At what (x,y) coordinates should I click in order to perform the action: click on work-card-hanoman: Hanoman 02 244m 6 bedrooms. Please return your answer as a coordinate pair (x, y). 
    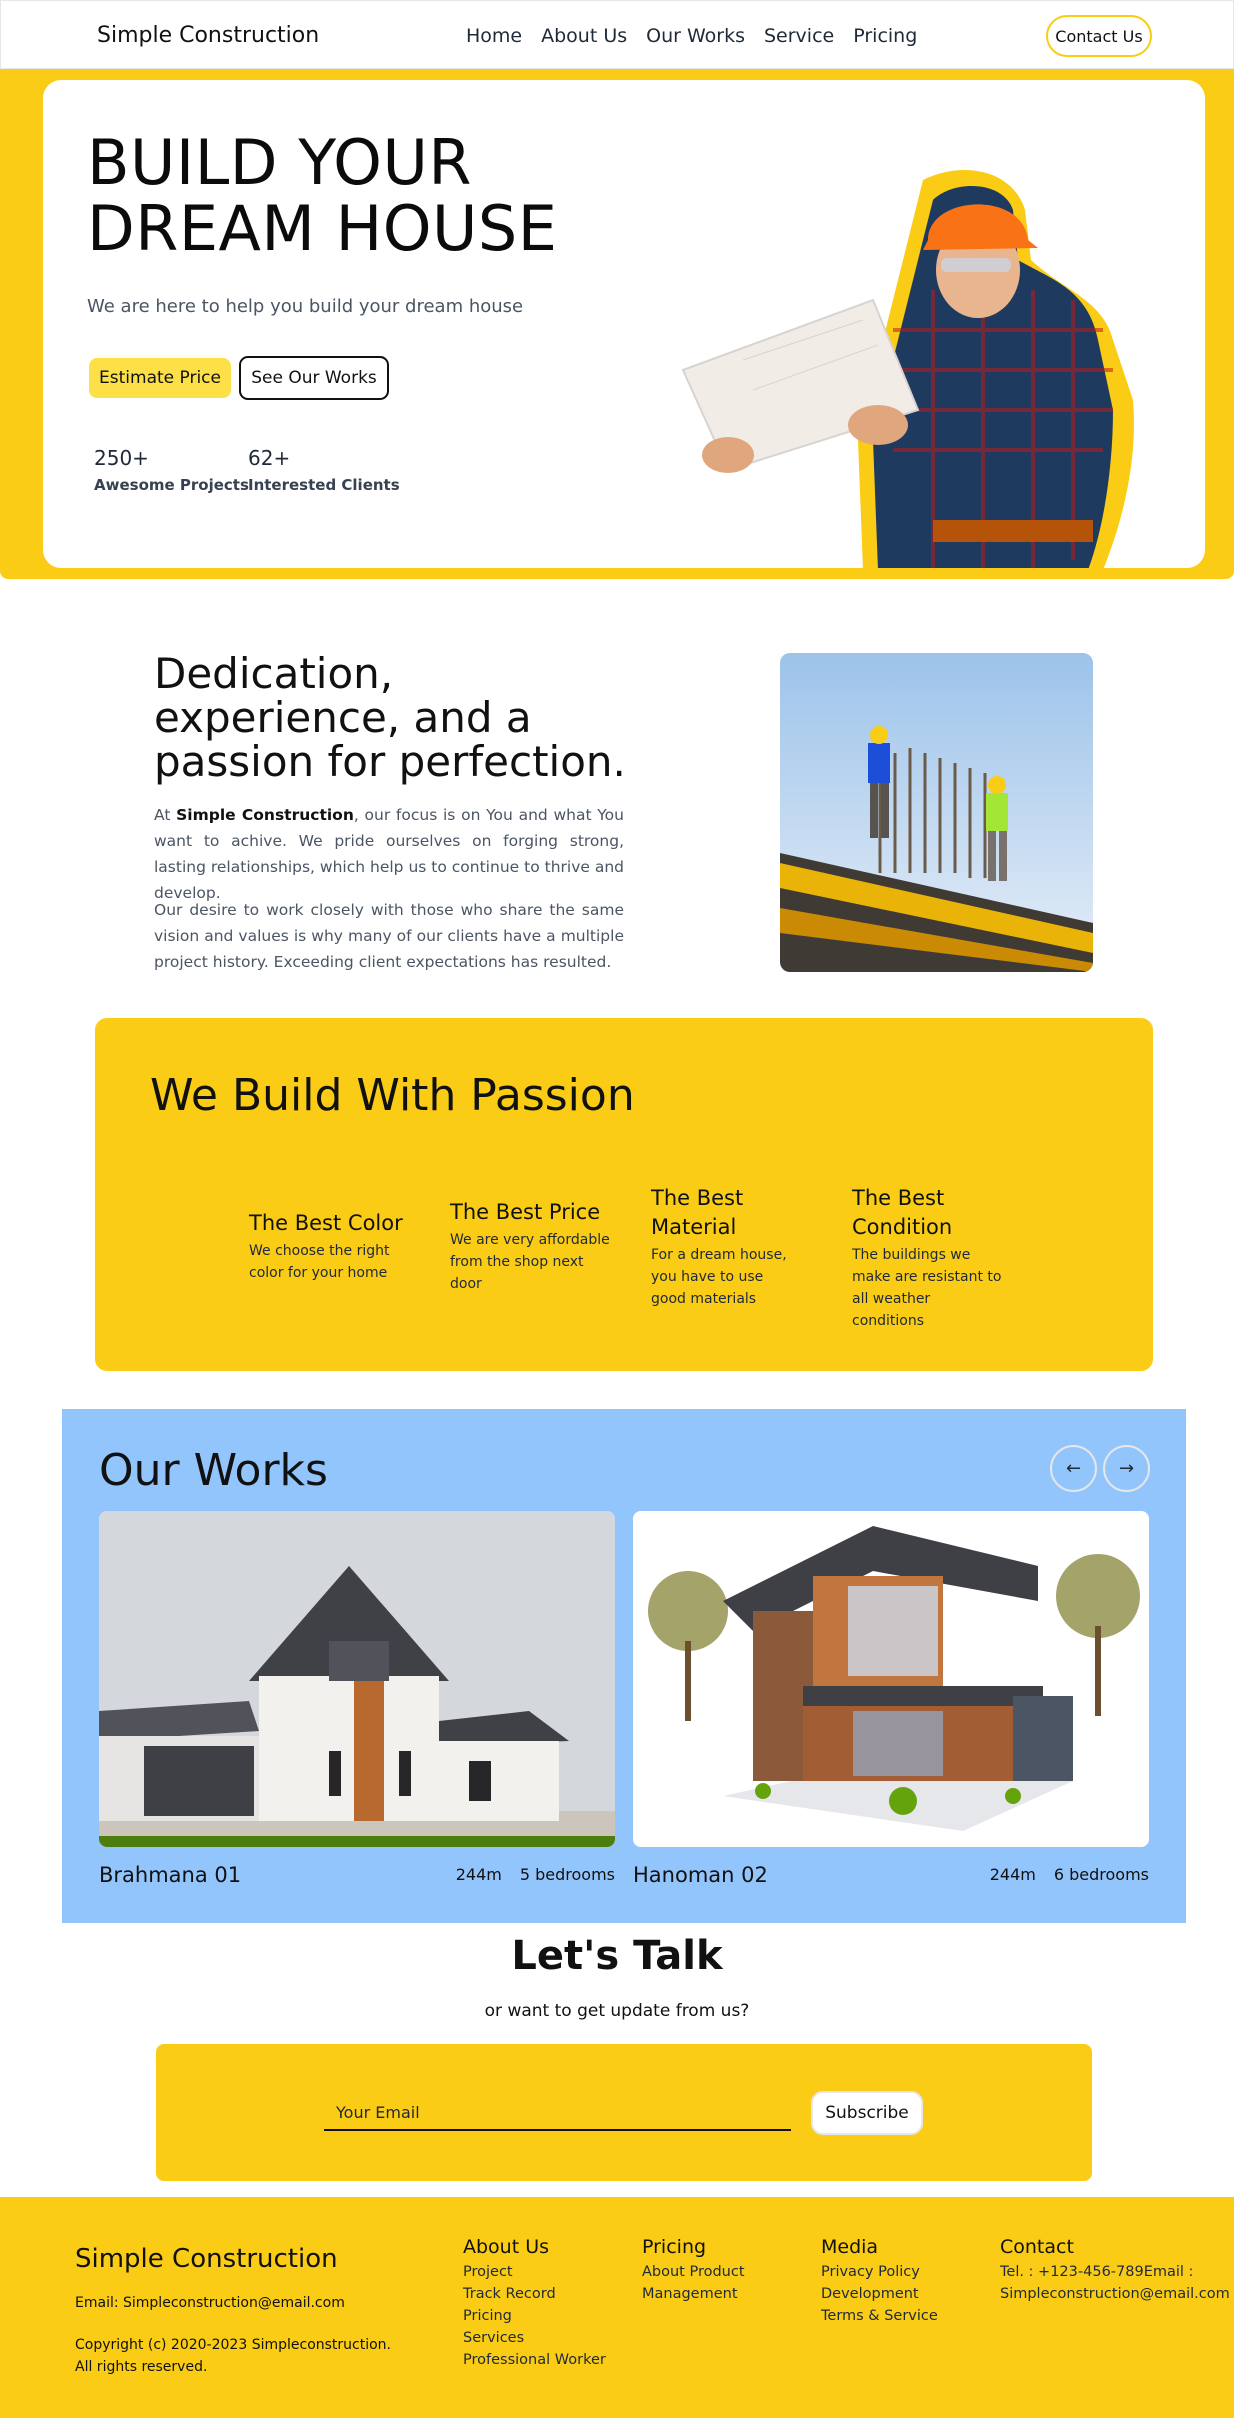
    Looking at the image, I should click on (891, 1699).